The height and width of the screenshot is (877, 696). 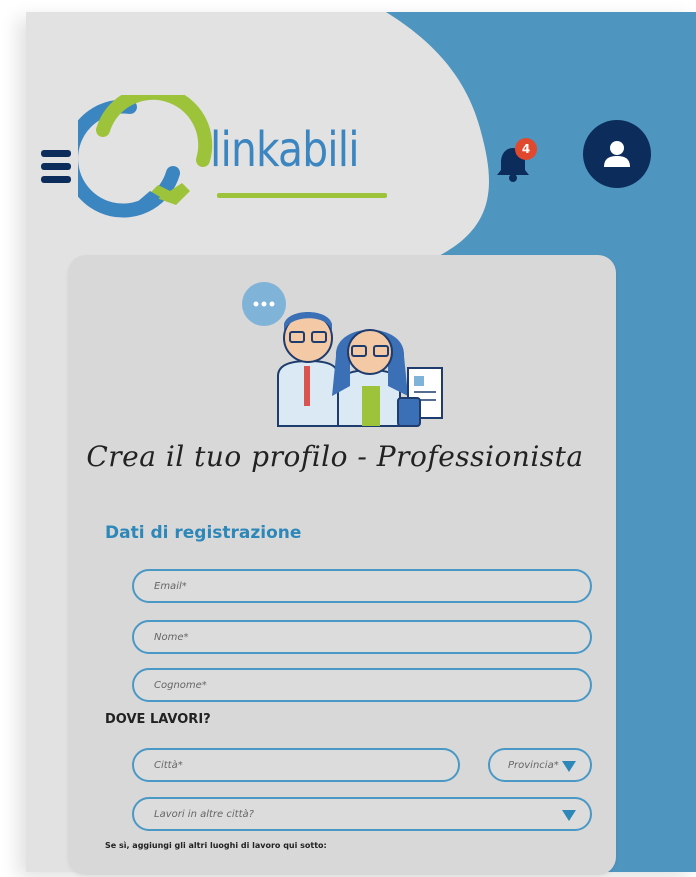 What do you see at coordinates (362, 685) in the screenshot?
I see `surname-field: Cognome*` at bounding box center [362, 685].